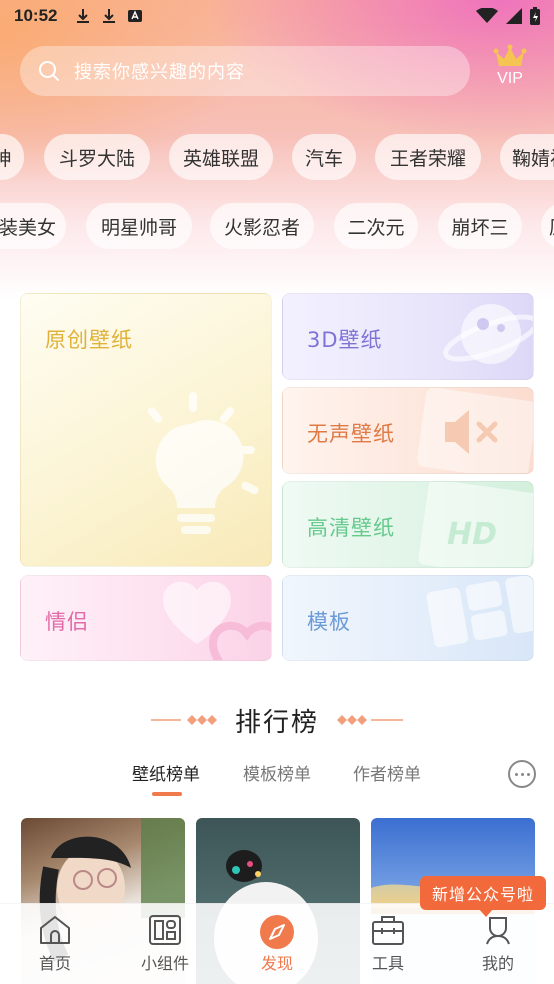  What do you see at coordinates (277, 932) in the screenshot?
I see `compass-icon` at bounding box center [277, 932].